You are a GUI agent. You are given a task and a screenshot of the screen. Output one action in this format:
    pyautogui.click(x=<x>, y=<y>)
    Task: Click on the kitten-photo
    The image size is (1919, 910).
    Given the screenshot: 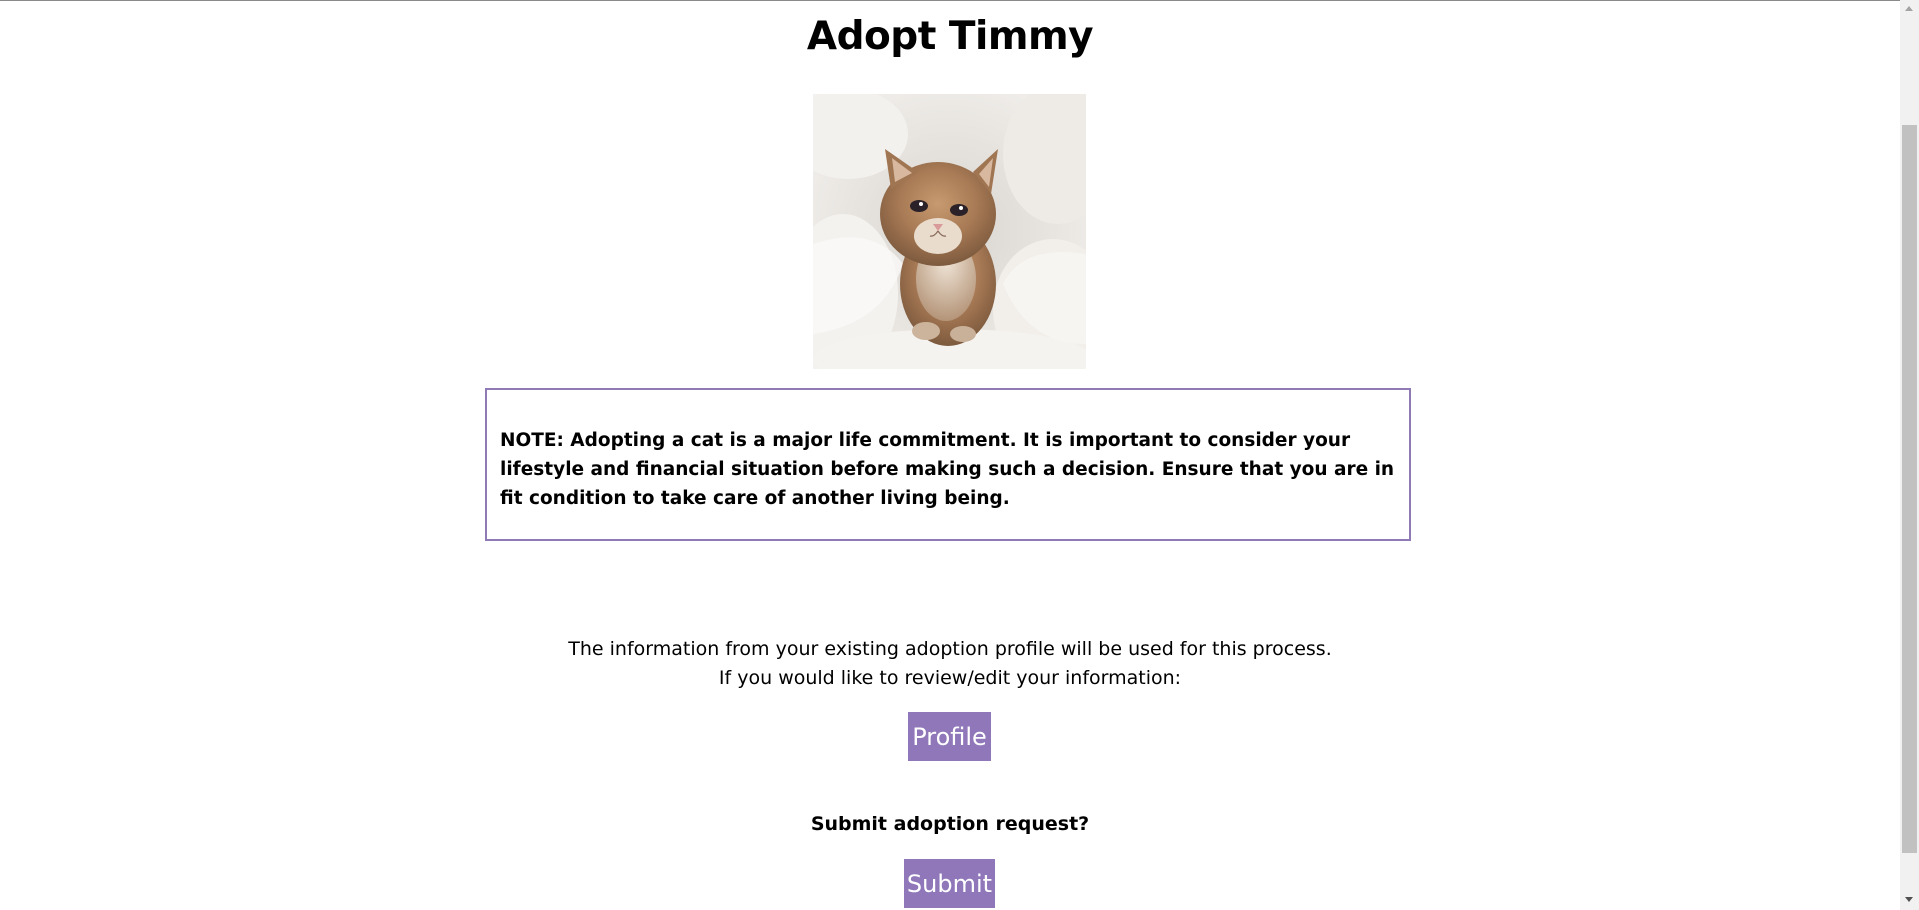 What is the action you would take?
    pyautogui.click(x=949, y=231)
    